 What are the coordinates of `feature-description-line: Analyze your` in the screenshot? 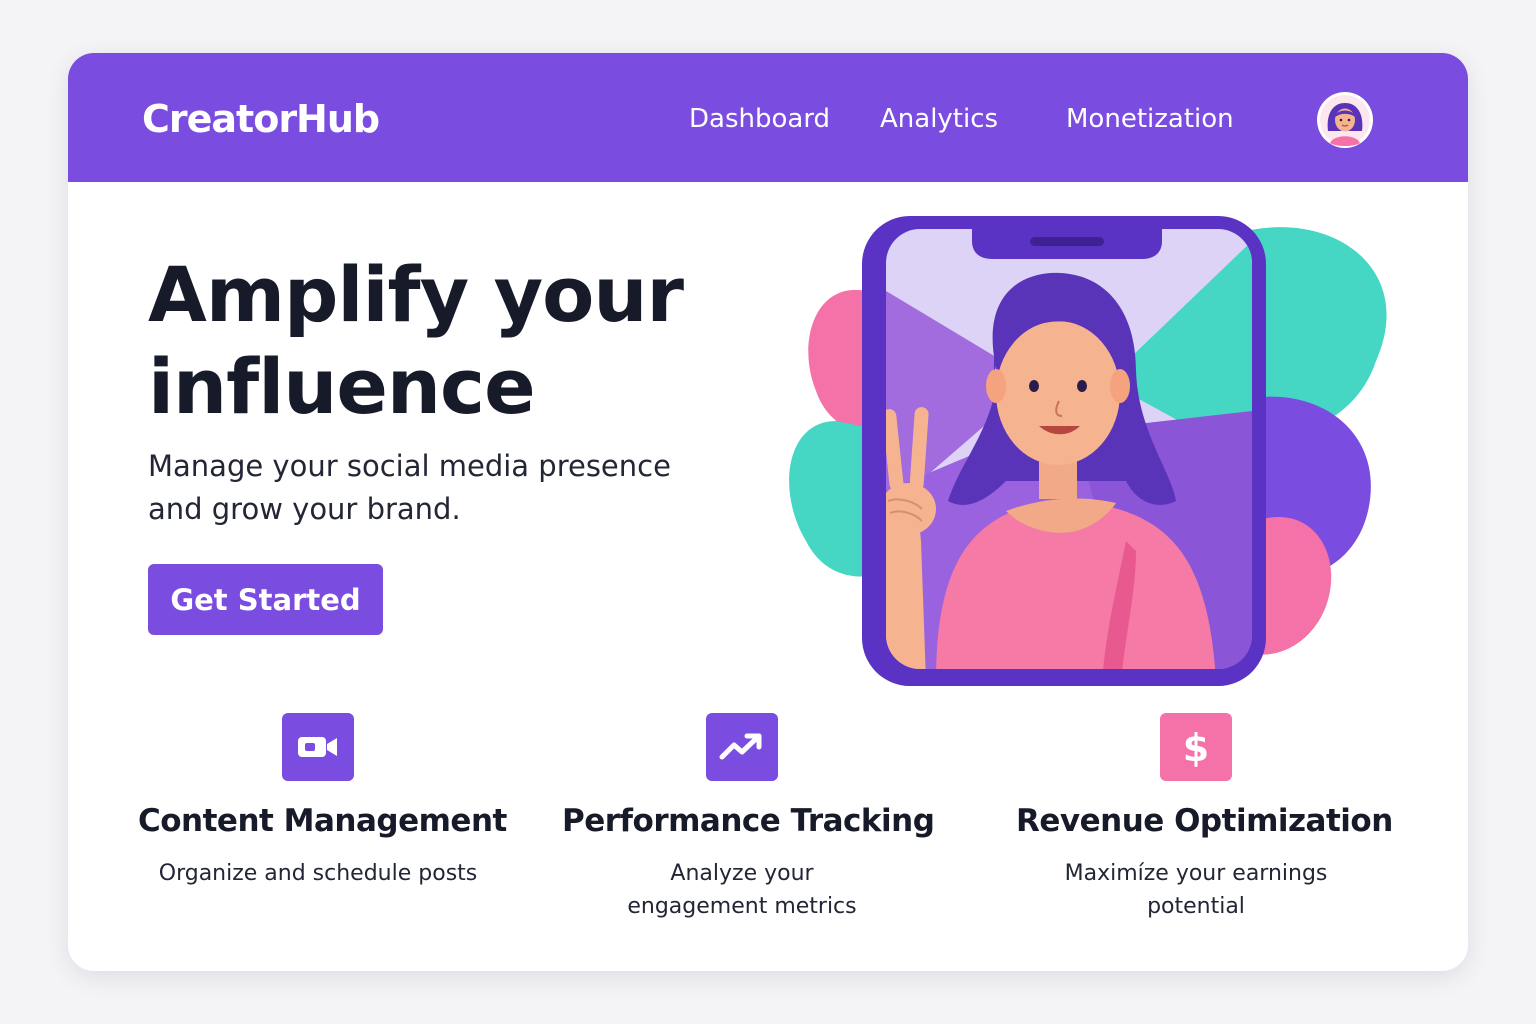 It's located at (742, 873).